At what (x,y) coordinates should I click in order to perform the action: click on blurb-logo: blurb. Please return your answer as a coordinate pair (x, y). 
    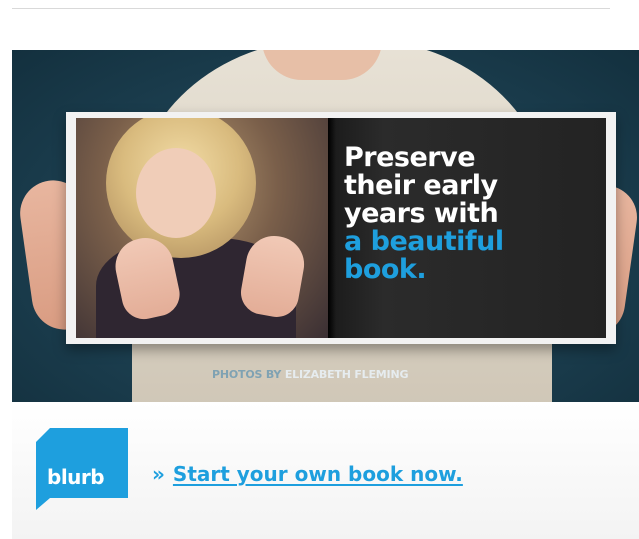
    Looking at the image, I should click on (82, 469).